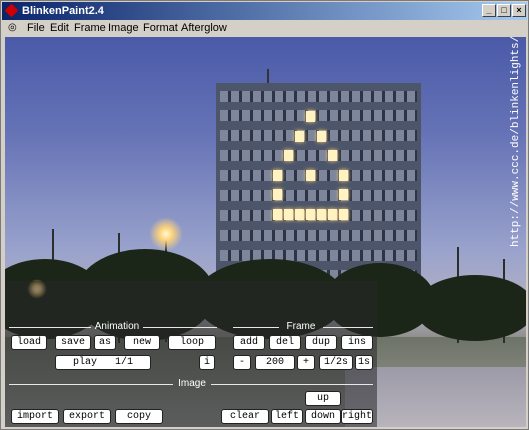 The width and height of the screenshot is (529, 430). What do you see at coordinates (103, 362) in the screenshot?
I see `play-button: play 1/1` at bounding box center [103, 362].